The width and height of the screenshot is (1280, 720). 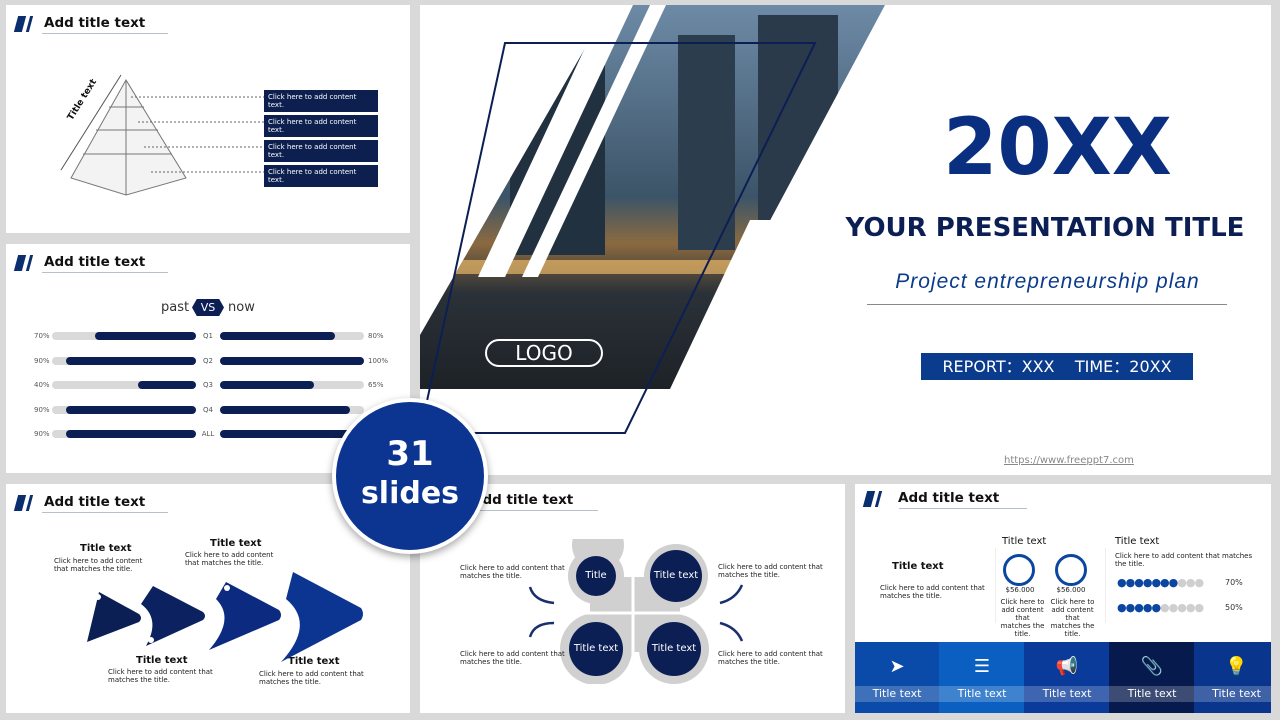 What do you see at coordinates (1152, 677) in the screenshot?
I see `feature-tile: 📎 Title text` at bounding box center [1152, 677].